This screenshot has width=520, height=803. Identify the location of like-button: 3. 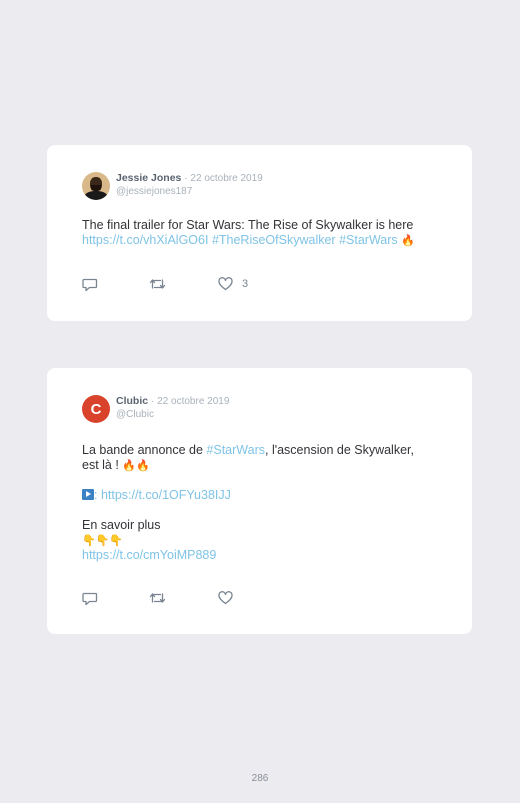
(233, 284).